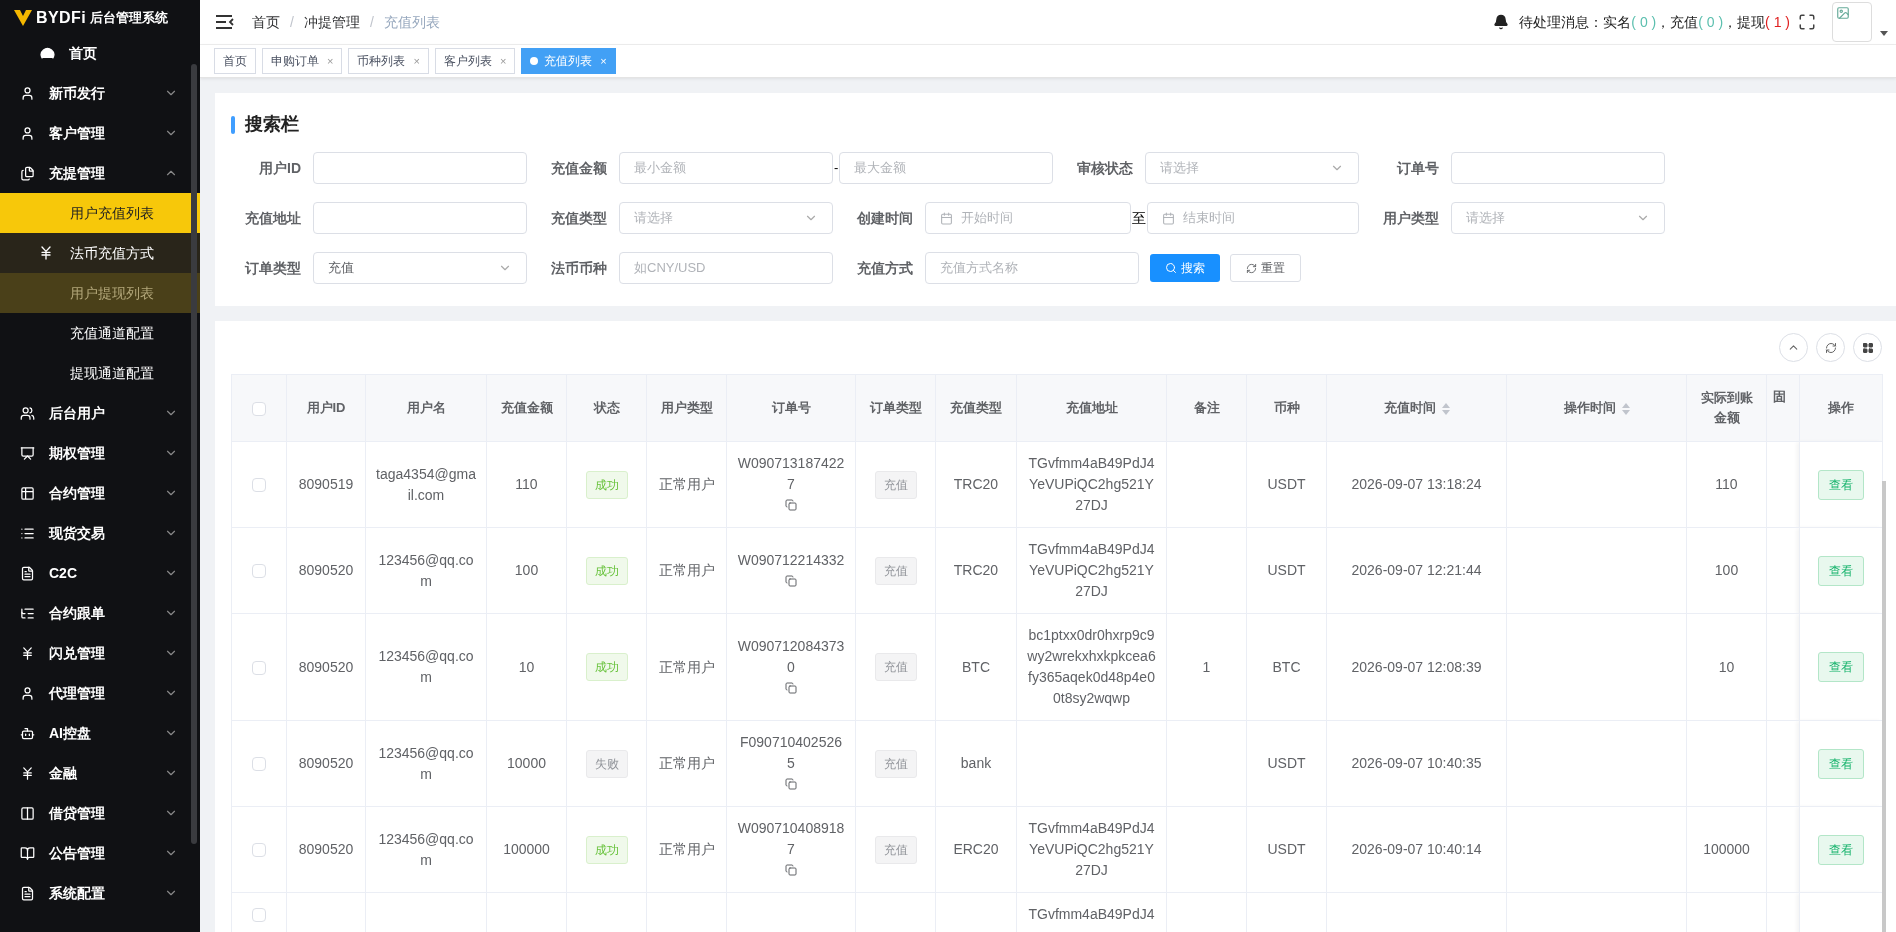 This screenshot has height=932, width=1896. I want to click on yen-icon, so click(46, 253).